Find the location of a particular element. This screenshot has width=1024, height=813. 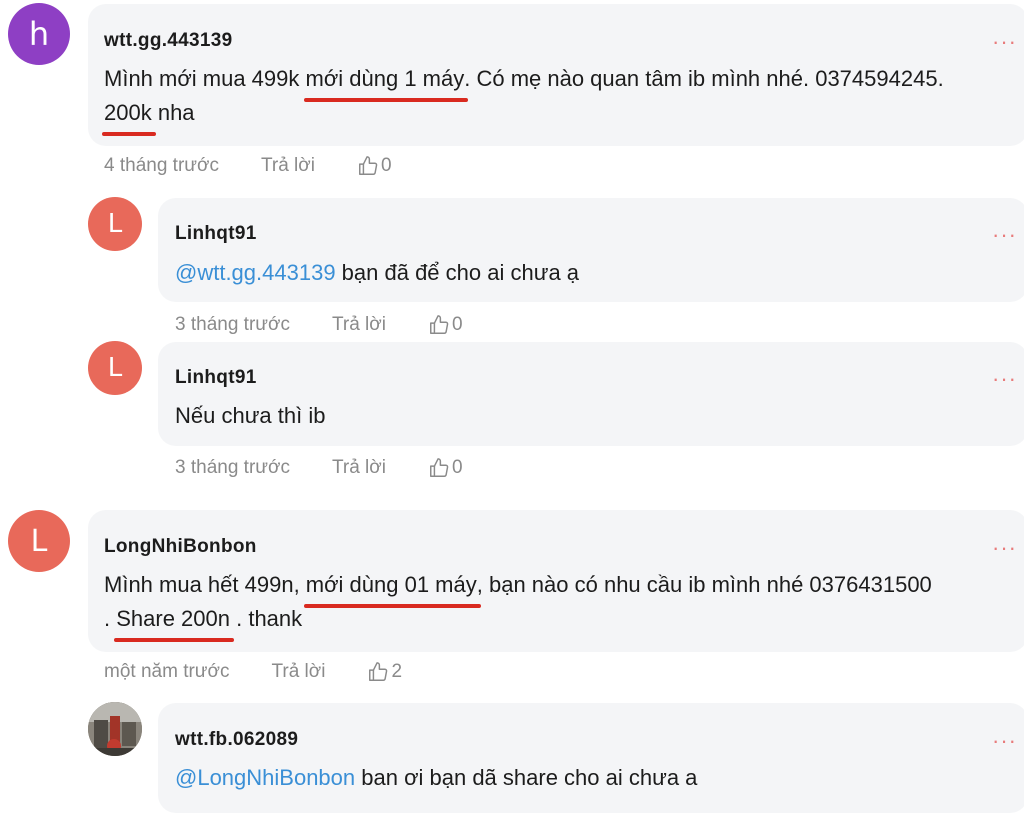

timestamp: 4 tháng trước is located at coordinates (161, 165).